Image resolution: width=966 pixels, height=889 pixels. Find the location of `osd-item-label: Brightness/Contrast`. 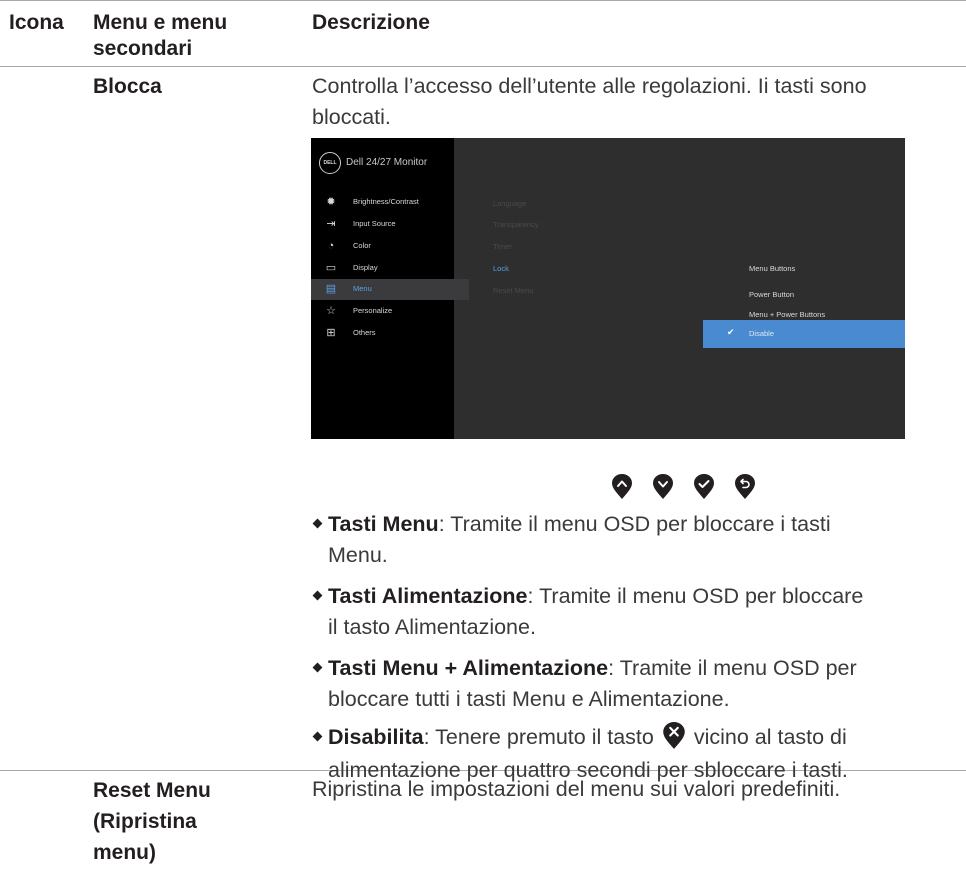

osd-item-label: Brightness/Contrast is located at coordinates (386, 201).